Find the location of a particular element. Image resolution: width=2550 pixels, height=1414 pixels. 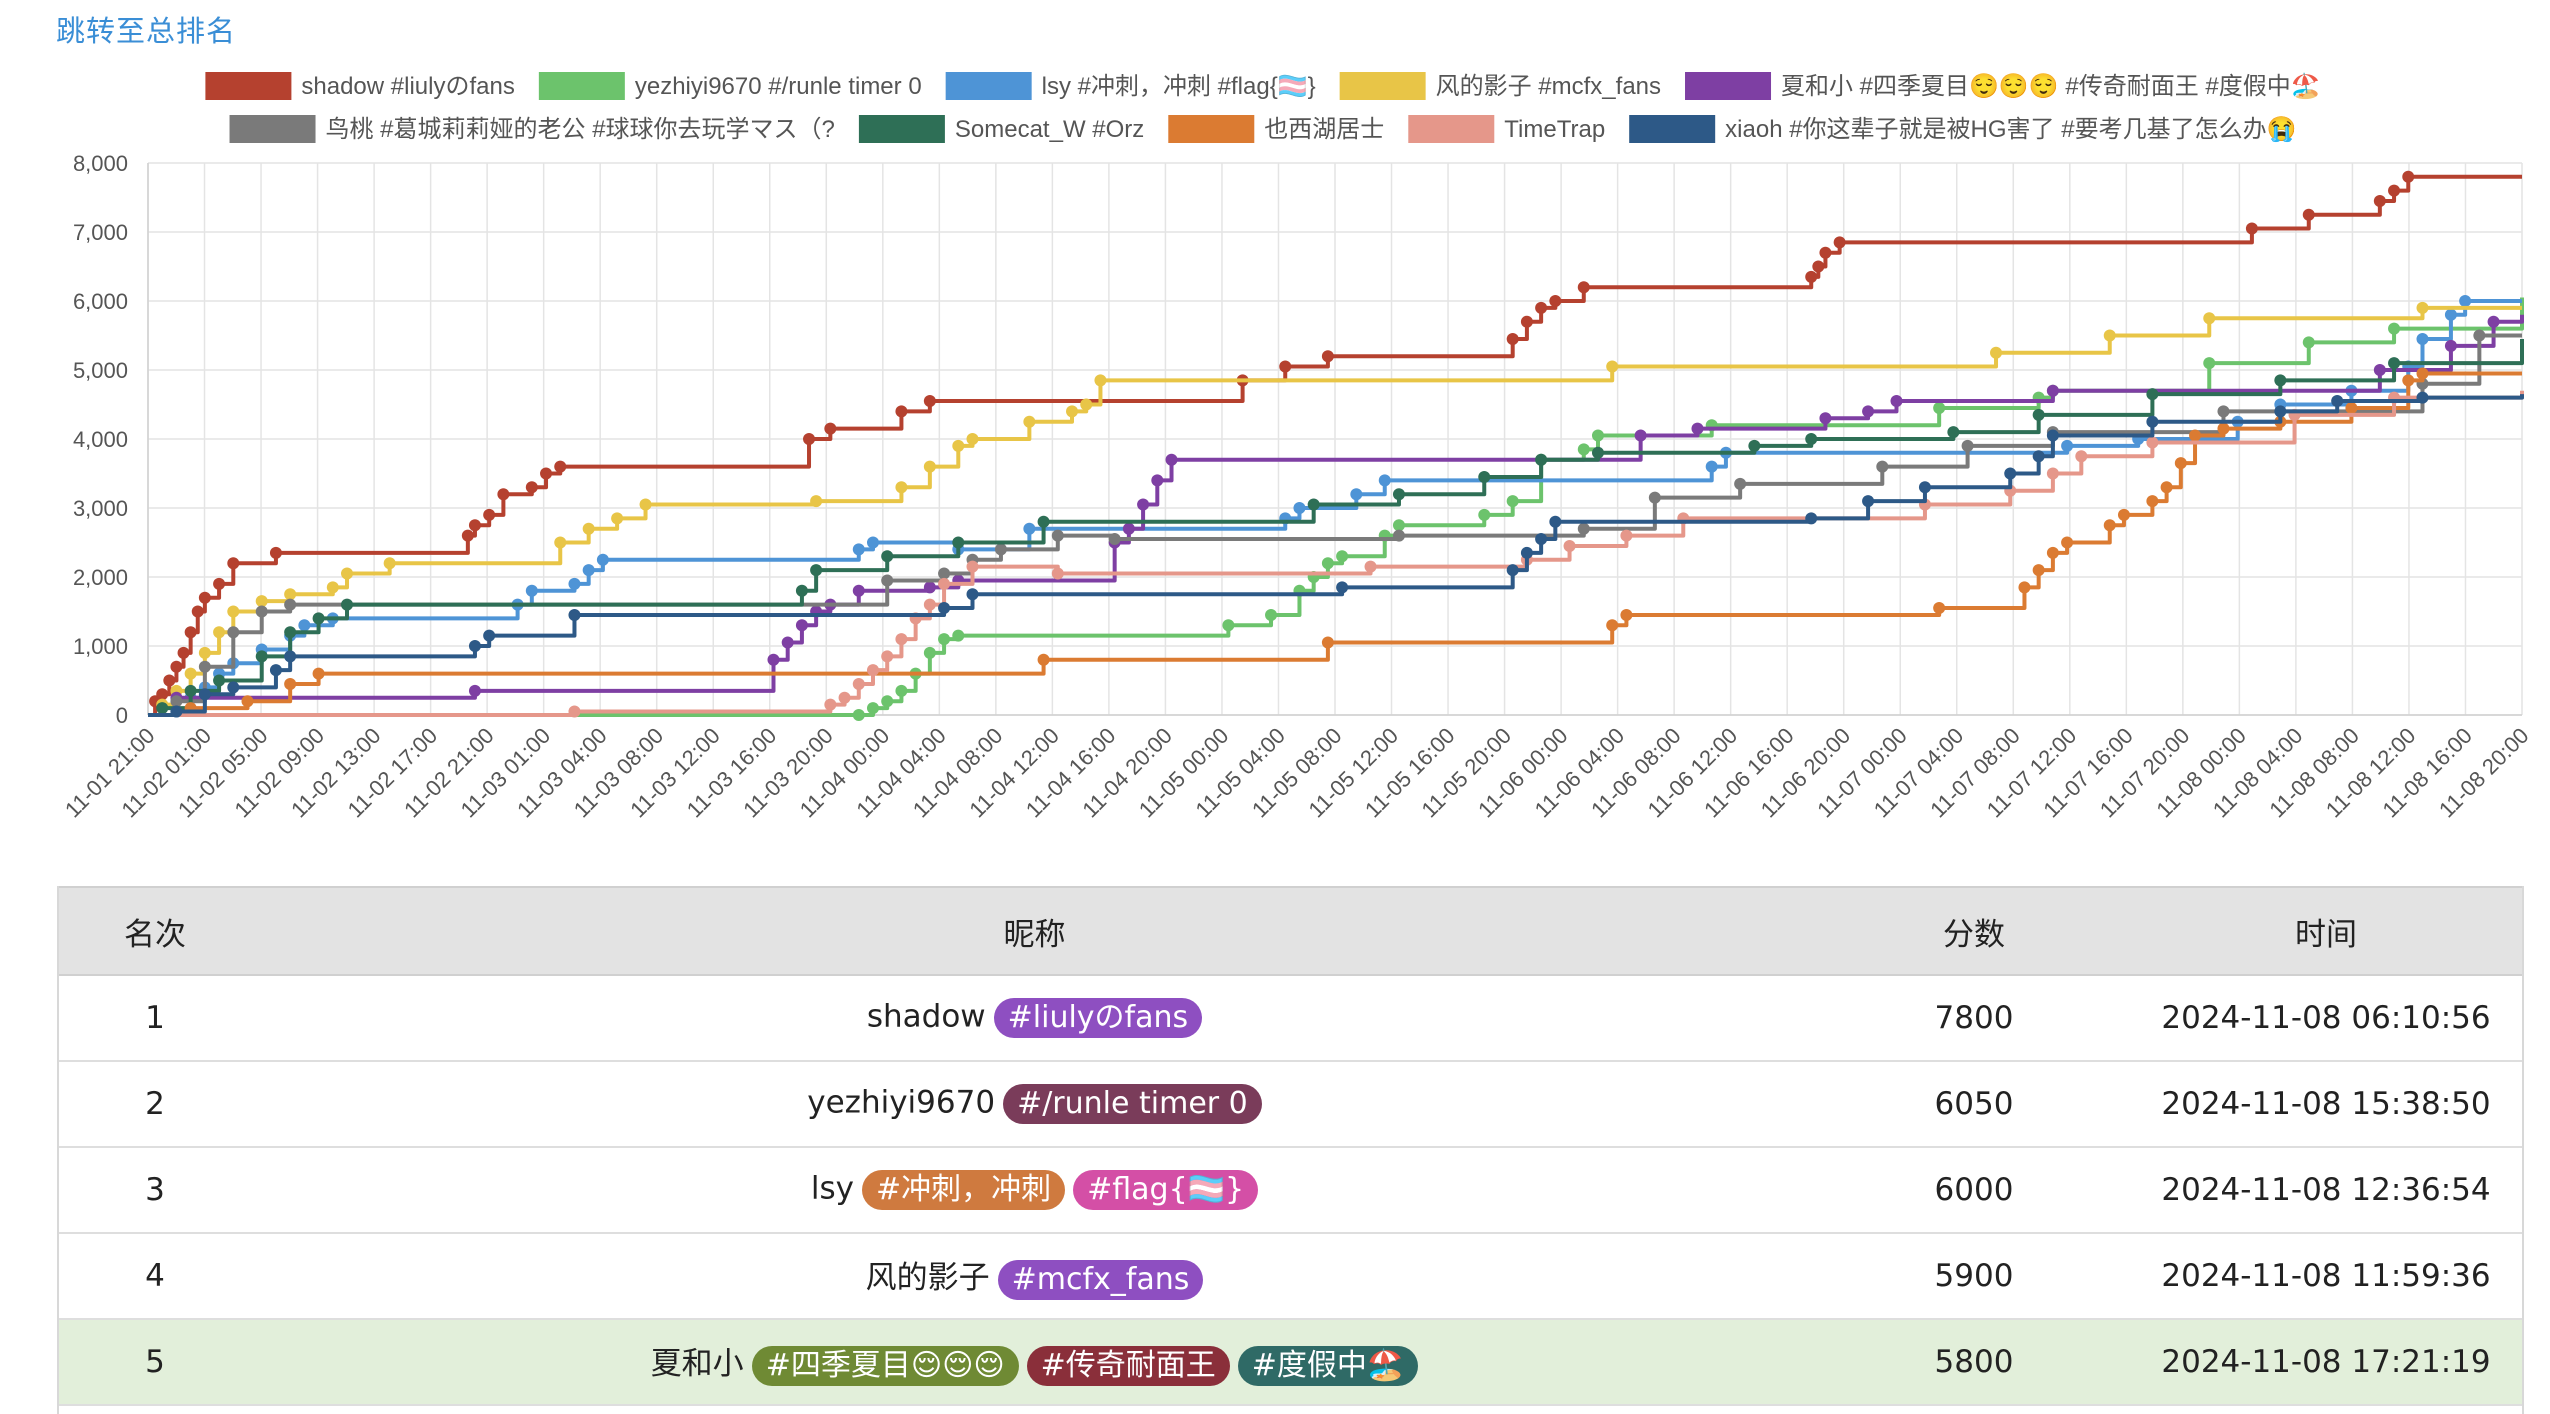

rank-cell: 1 is located at coordinates (155, 1018).